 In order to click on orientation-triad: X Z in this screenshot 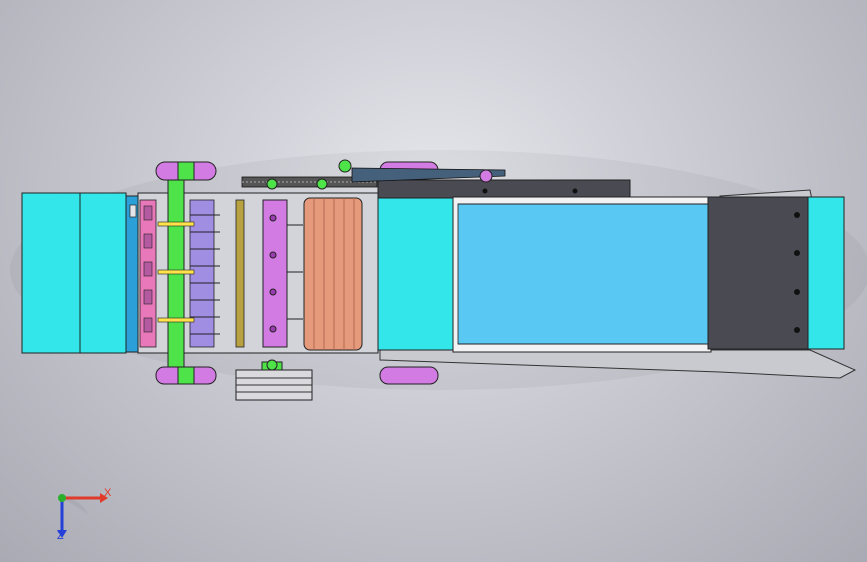, I will do `click(80, 513)`.